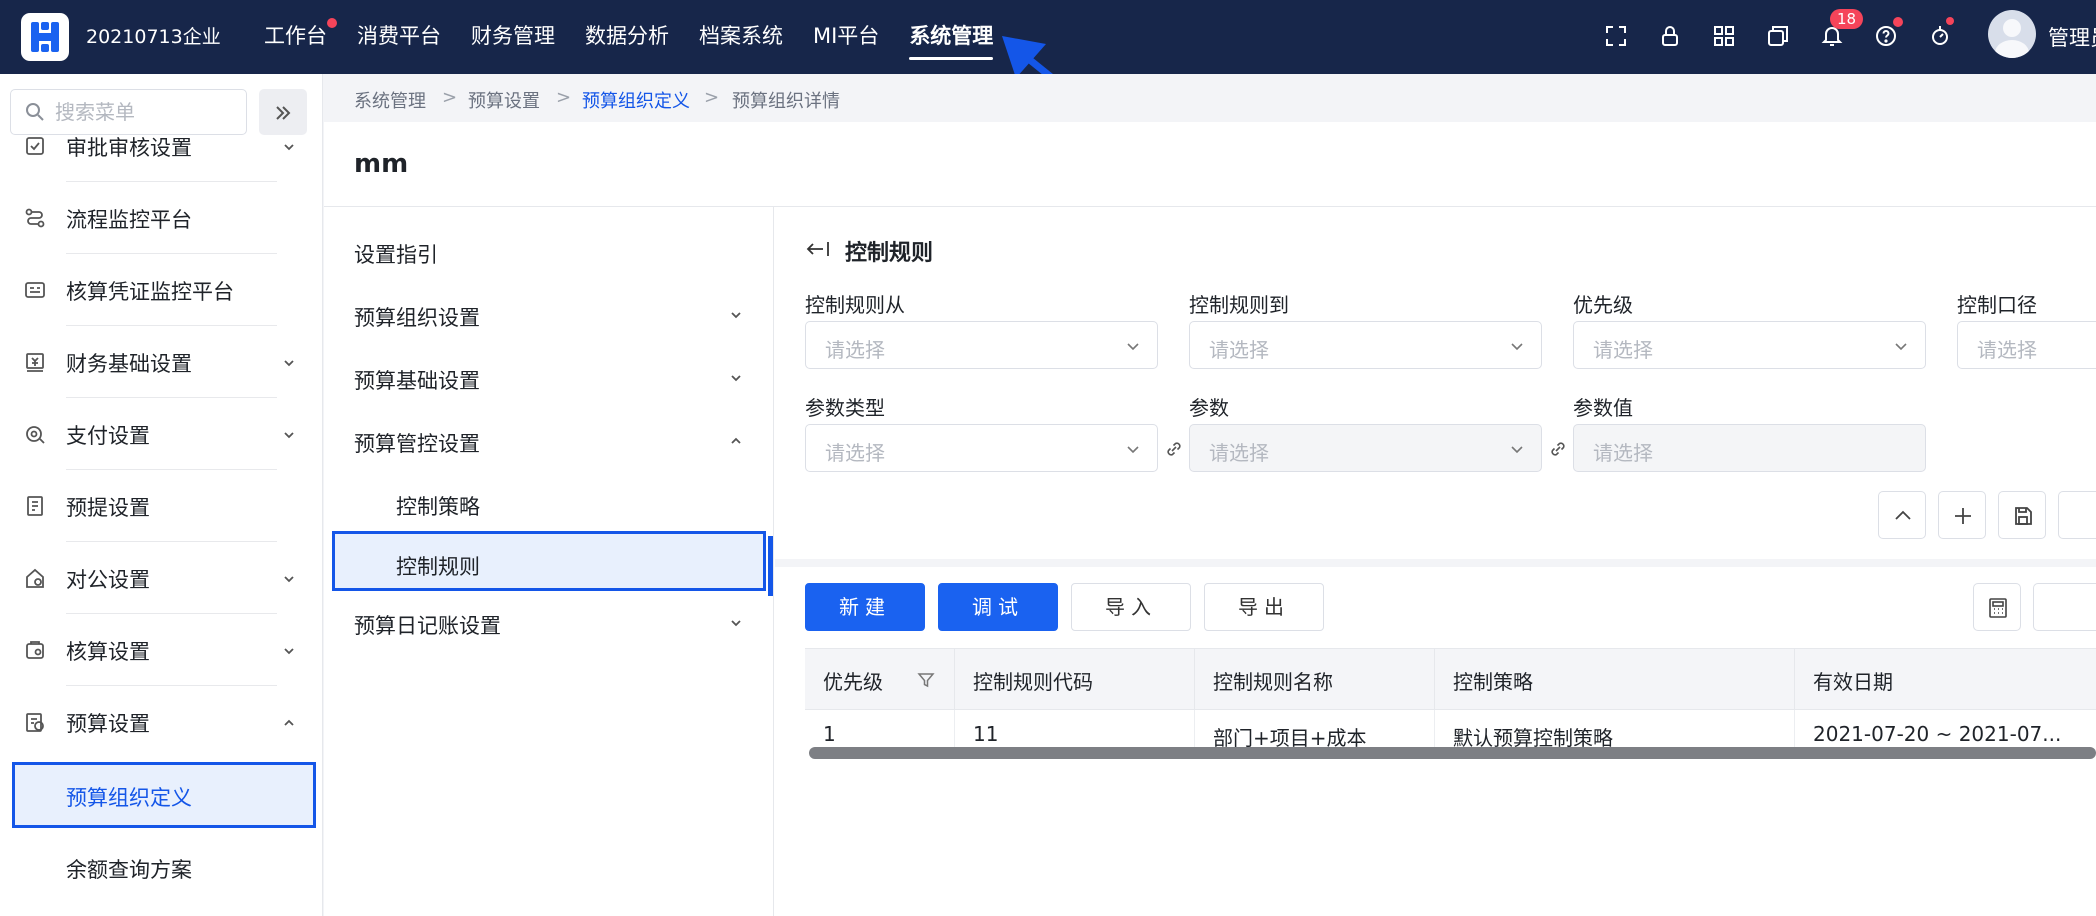 The image size is (2096, 916). What do you see at coordinates (951, 36) in the screenshot?
I see `nav-label: 系统管理` at bounding box center [951, 36].